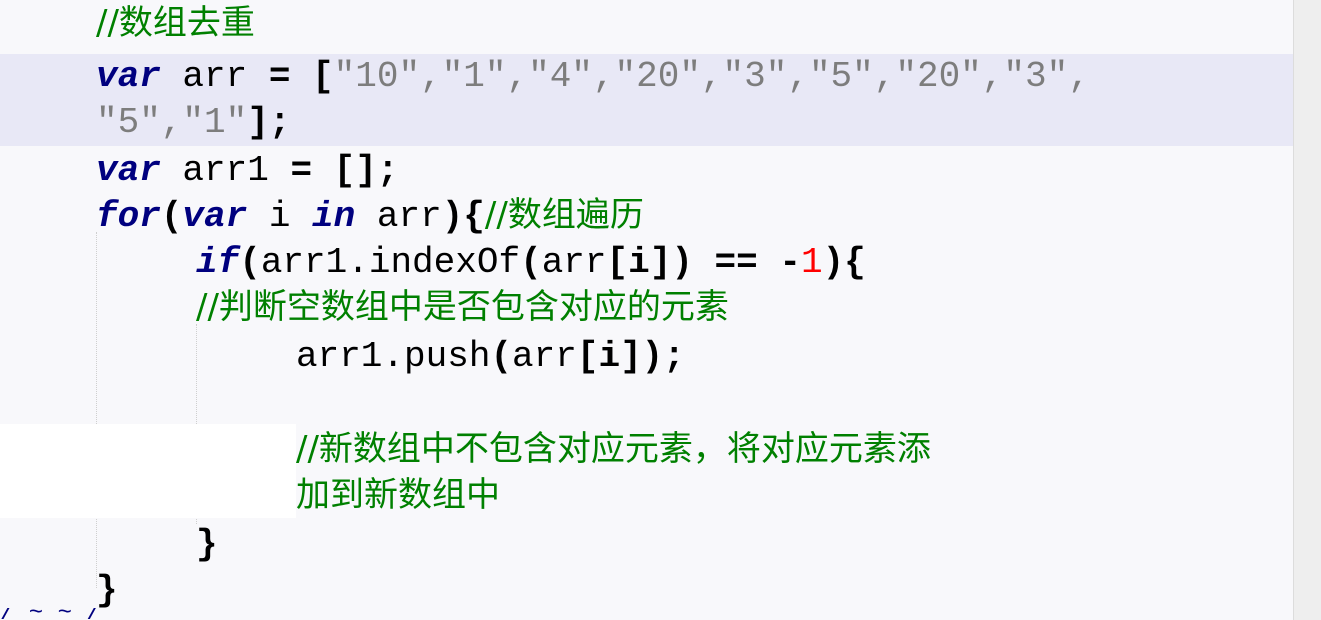 This screenshot has width=1321, height=620. I want to click on call-indexof: arr1.indexOf, so click(390, 262).